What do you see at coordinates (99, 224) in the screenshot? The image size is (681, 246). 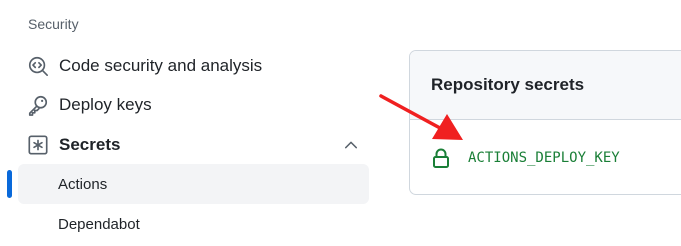 I see `sidebar-subitem-label: Dependabot` at bounding box center [99, 224].